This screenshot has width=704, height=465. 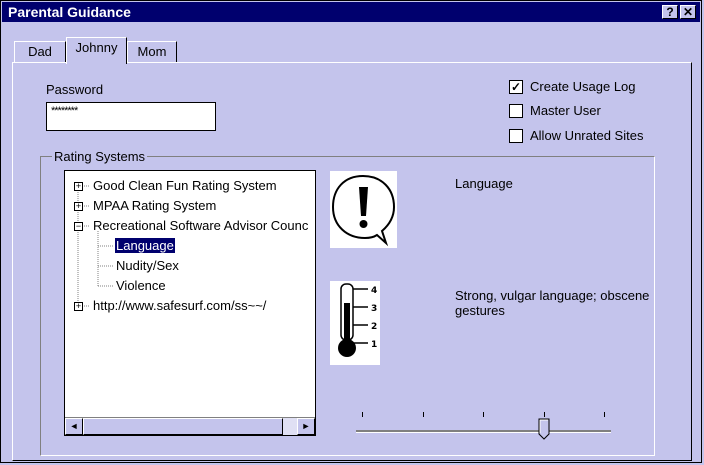 I want to click on scale-mark-1: 1, so click(x=374, y=345).